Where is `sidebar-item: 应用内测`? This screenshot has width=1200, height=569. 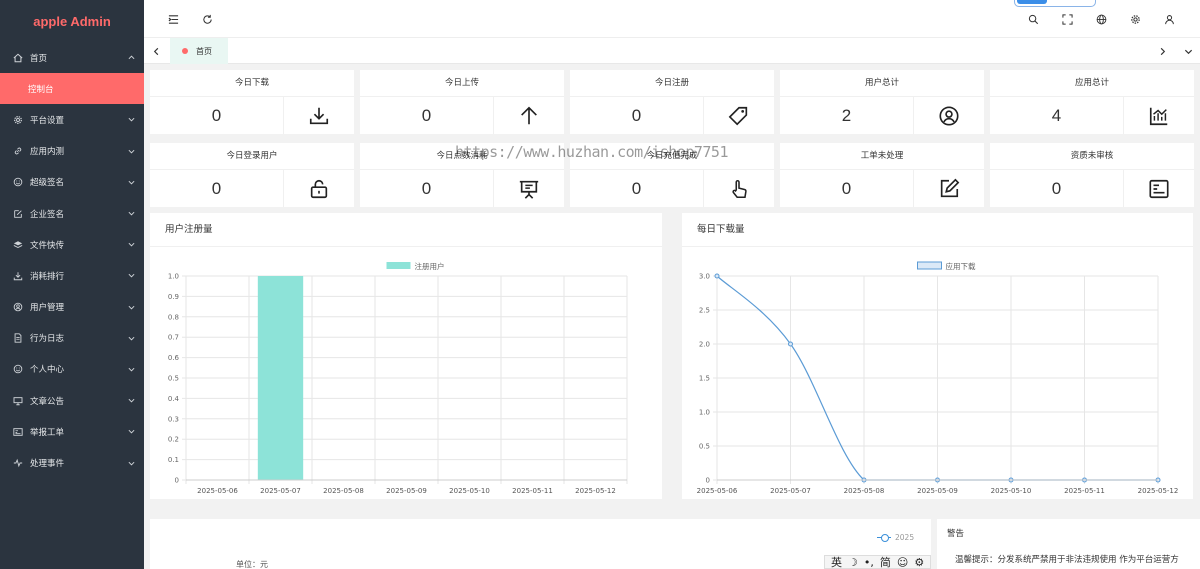
sidebar-item: 应用内测 is located at coordinates (72, 151).